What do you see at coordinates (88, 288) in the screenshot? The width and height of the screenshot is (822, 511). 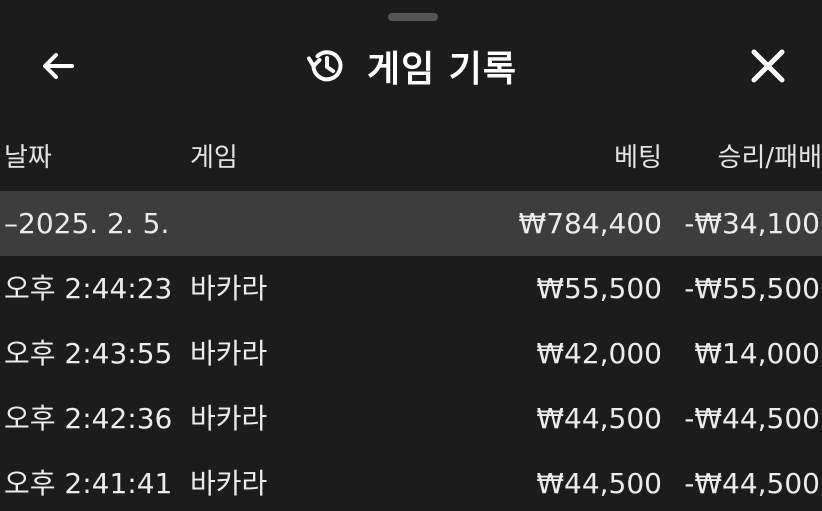 I see `row-time: 오후 2:44:23` at bounding box center [88, 288].